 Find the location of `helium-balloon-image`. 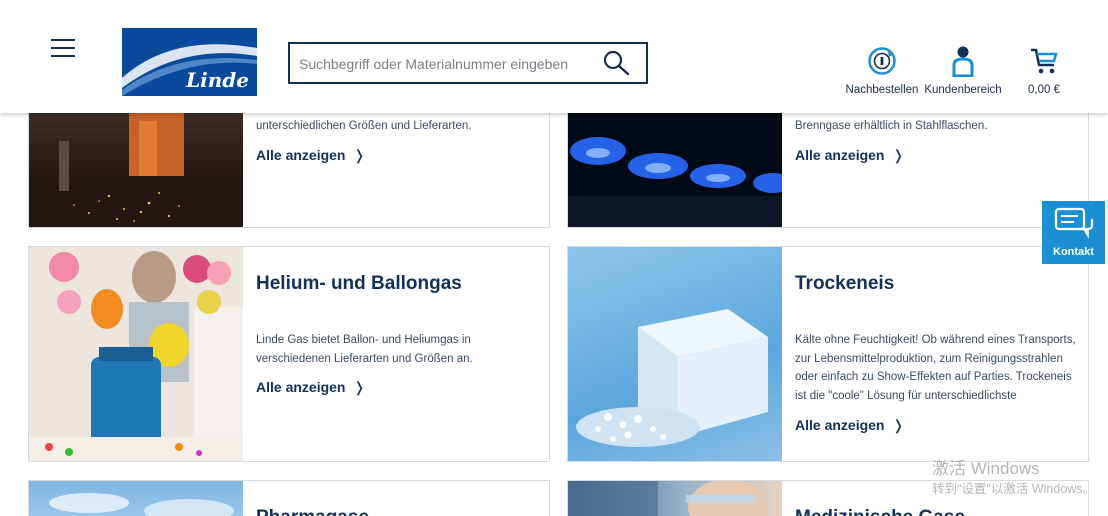

helium-balloon-image is located at coordinates (136, 354).